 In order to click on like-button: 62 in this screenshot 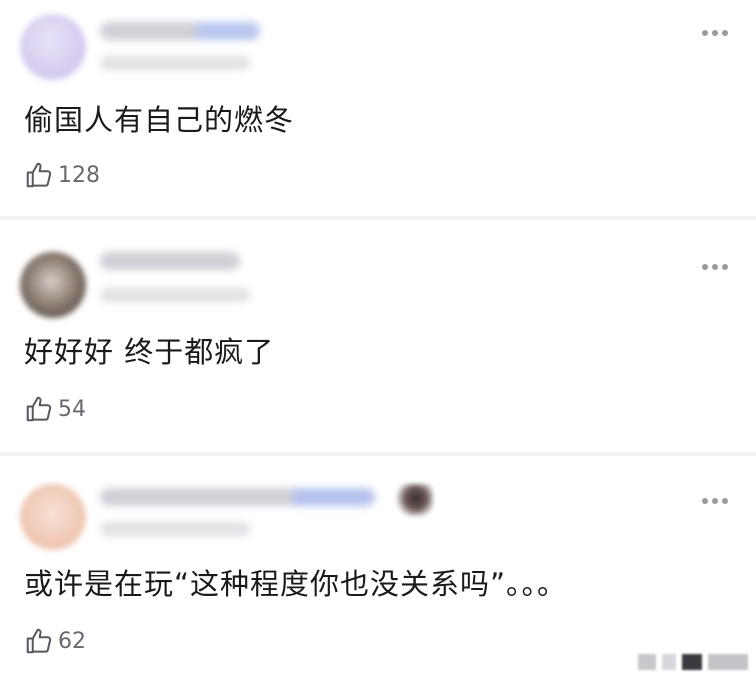, I will do `click(55, 641)`.